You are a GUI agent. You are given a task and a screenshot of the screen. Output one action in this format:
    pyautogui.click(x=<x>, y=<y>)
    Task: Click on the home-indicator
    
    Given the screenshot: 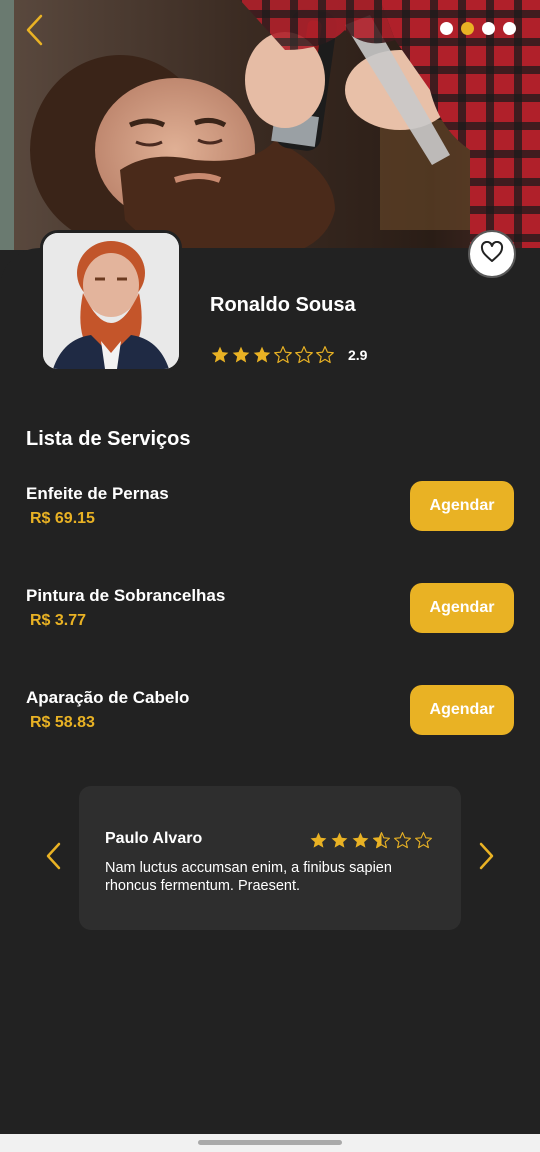 What is the action you would take?
    pyautogui.click(x=270, y=1142)
    